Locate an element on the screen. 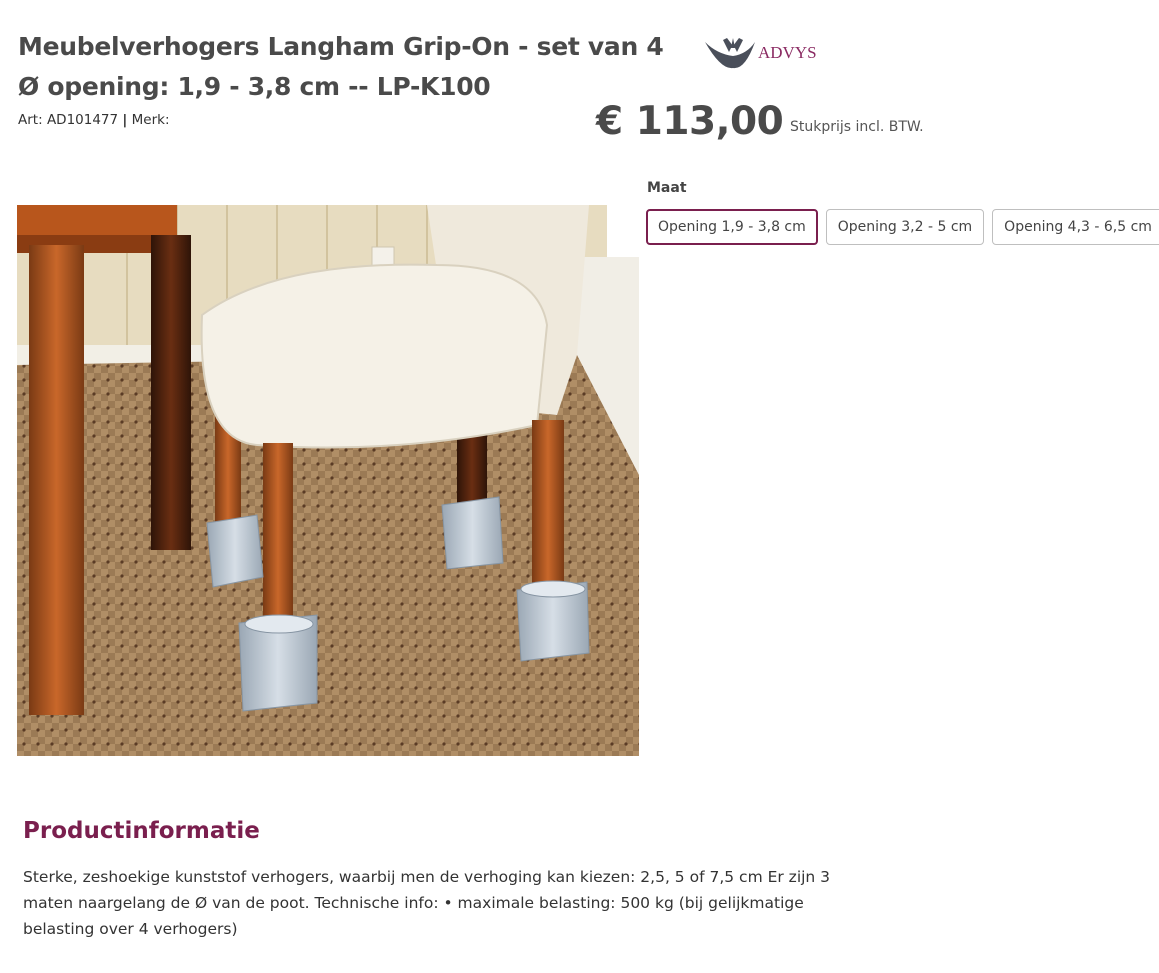 The image size is (1159, 973). product-meta: Art: AD101477 | Merk: is located at coordinates (94, 120).